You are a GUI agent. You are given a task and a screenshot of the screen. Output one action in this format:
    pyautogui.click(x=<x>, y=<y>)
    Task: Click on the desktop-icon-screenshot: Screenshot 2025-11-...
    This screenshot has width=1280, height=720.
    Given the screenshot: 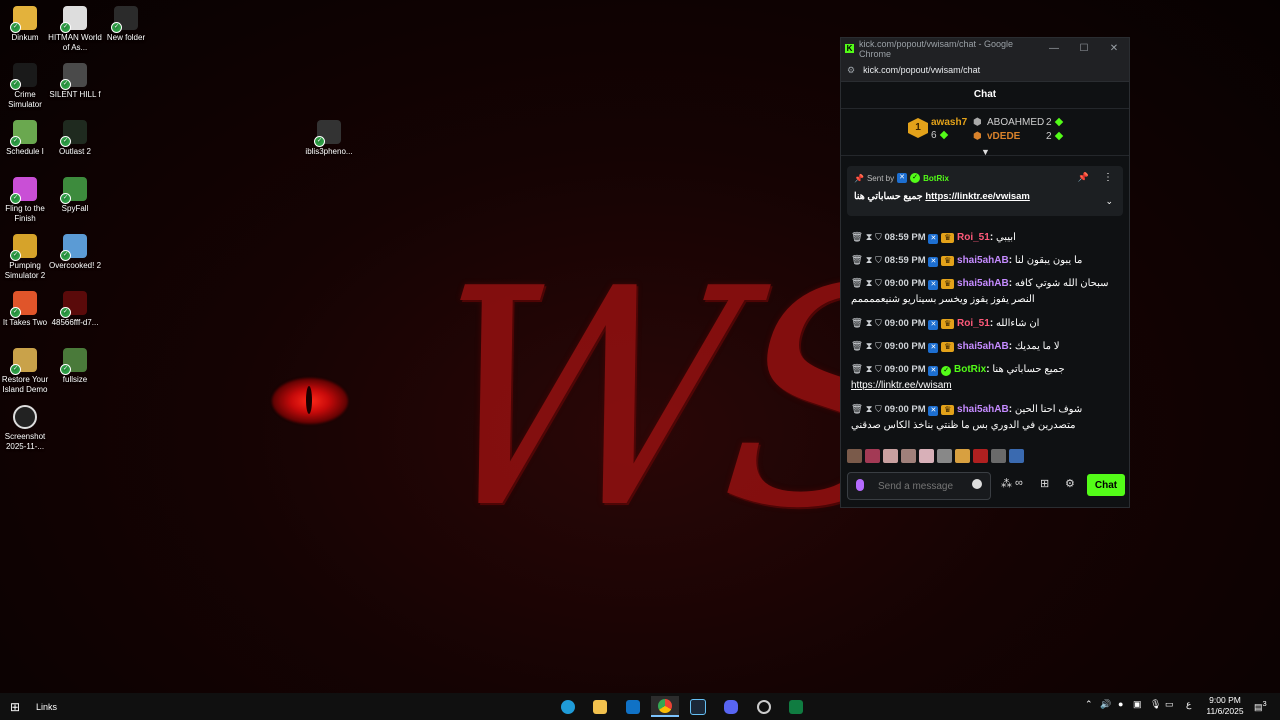 What is the action you would take?
    pyautogui.click(x=26, y=428)
    